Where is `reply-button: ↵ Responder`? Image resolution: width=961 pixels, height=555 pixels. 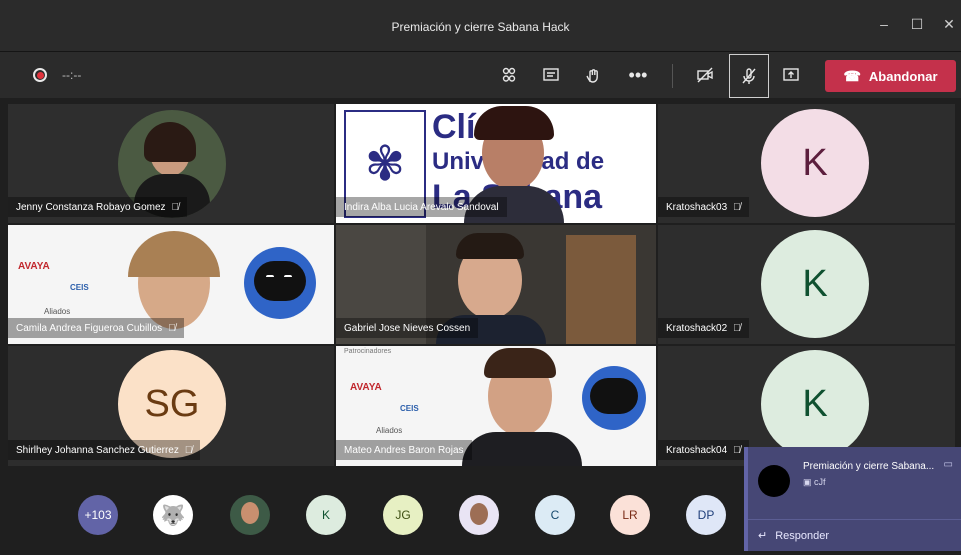
reply-button: ↵ Responder is located at coordinates (854, 535).